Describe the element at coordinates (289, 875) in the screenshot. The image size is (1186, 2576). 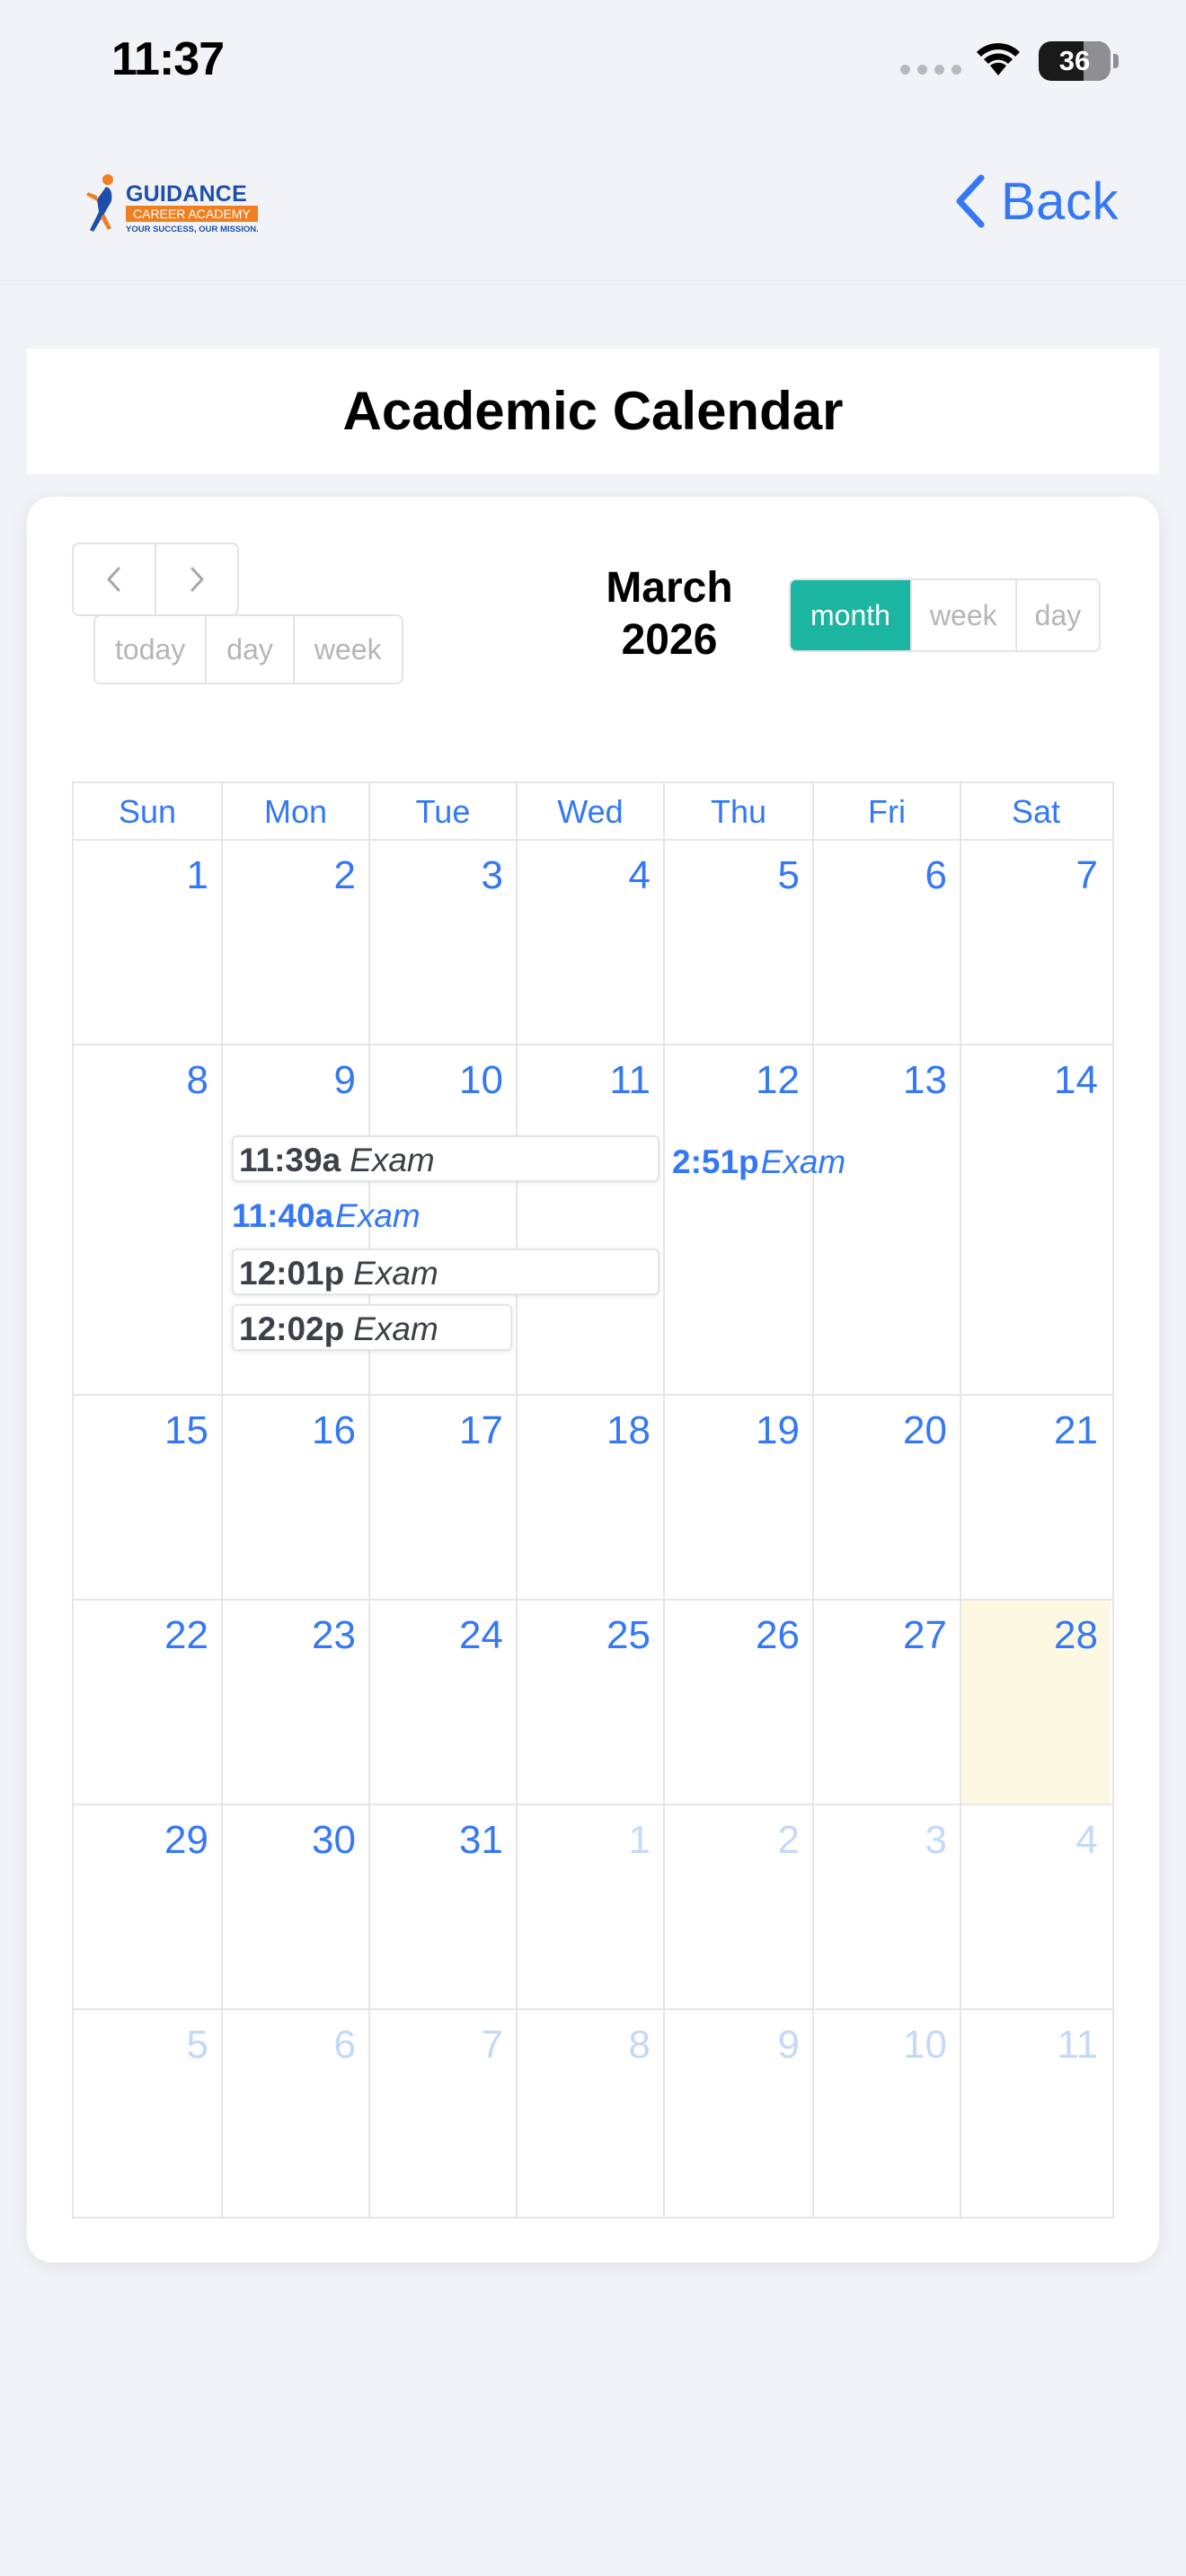
I see `date-cell: 2` at that location.